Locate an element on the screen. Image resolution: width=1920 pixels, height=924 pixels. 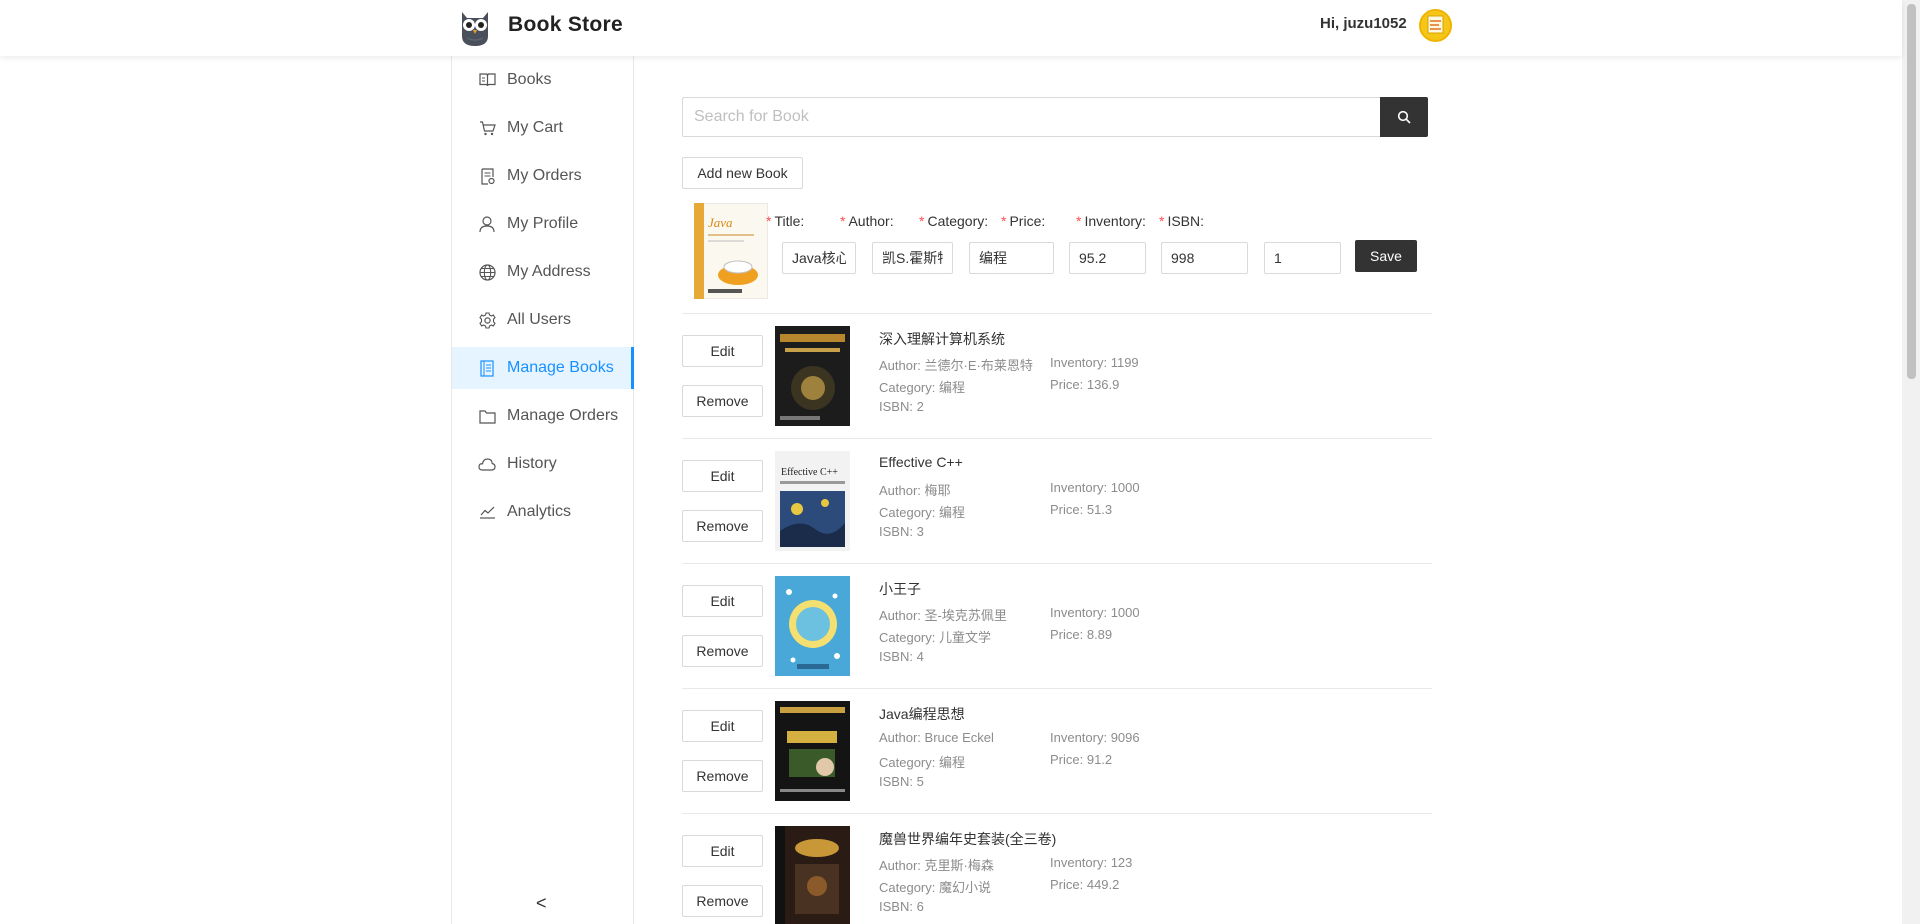
book-category: Category: 儿童文学 is located at coordinates (935, 637).